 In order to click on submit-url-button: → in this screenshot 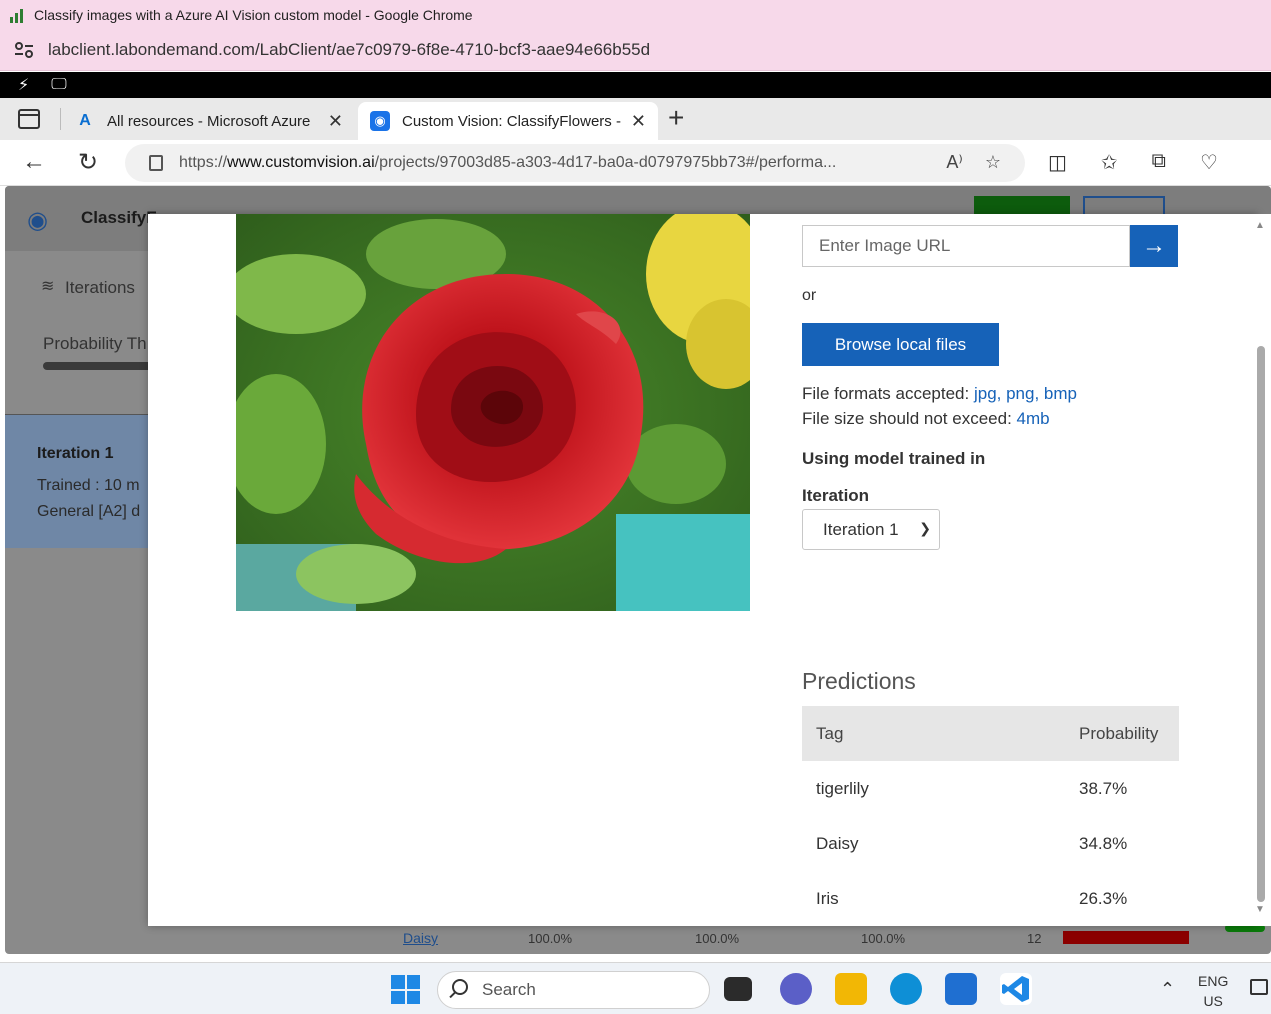, I will do `click(1154, 246)`.